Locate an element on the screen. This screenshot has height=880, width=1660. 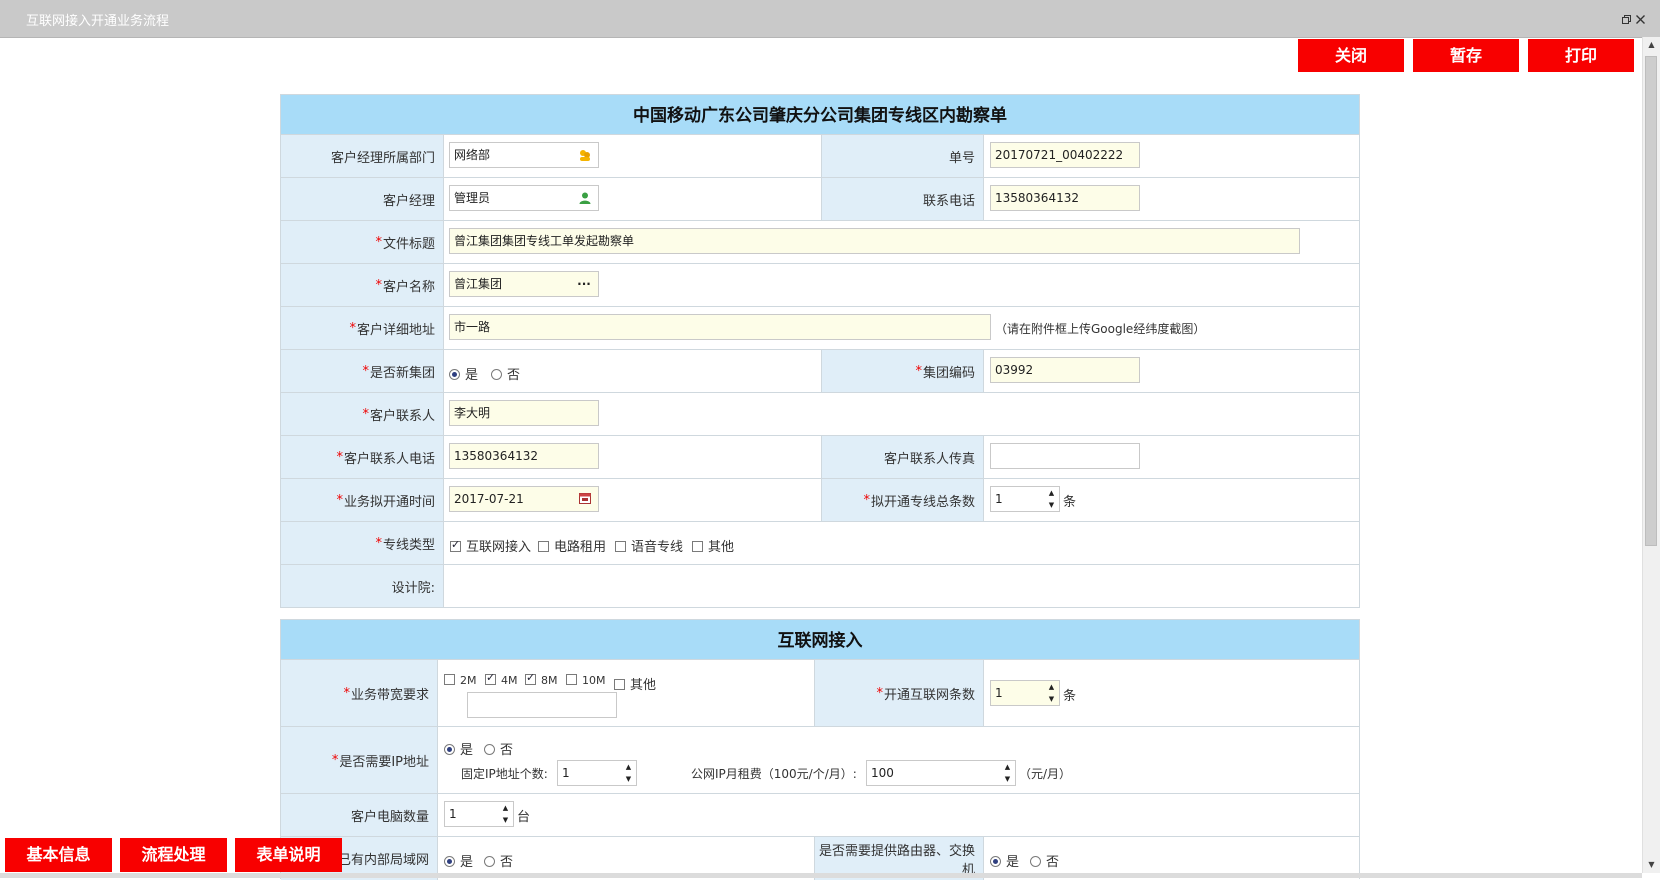
form-row: * 业务拟开通时间 2017-07-21 * 拟开通专线总条数 1 ▲ ▼ 条 is located at coordinates (820, 500).